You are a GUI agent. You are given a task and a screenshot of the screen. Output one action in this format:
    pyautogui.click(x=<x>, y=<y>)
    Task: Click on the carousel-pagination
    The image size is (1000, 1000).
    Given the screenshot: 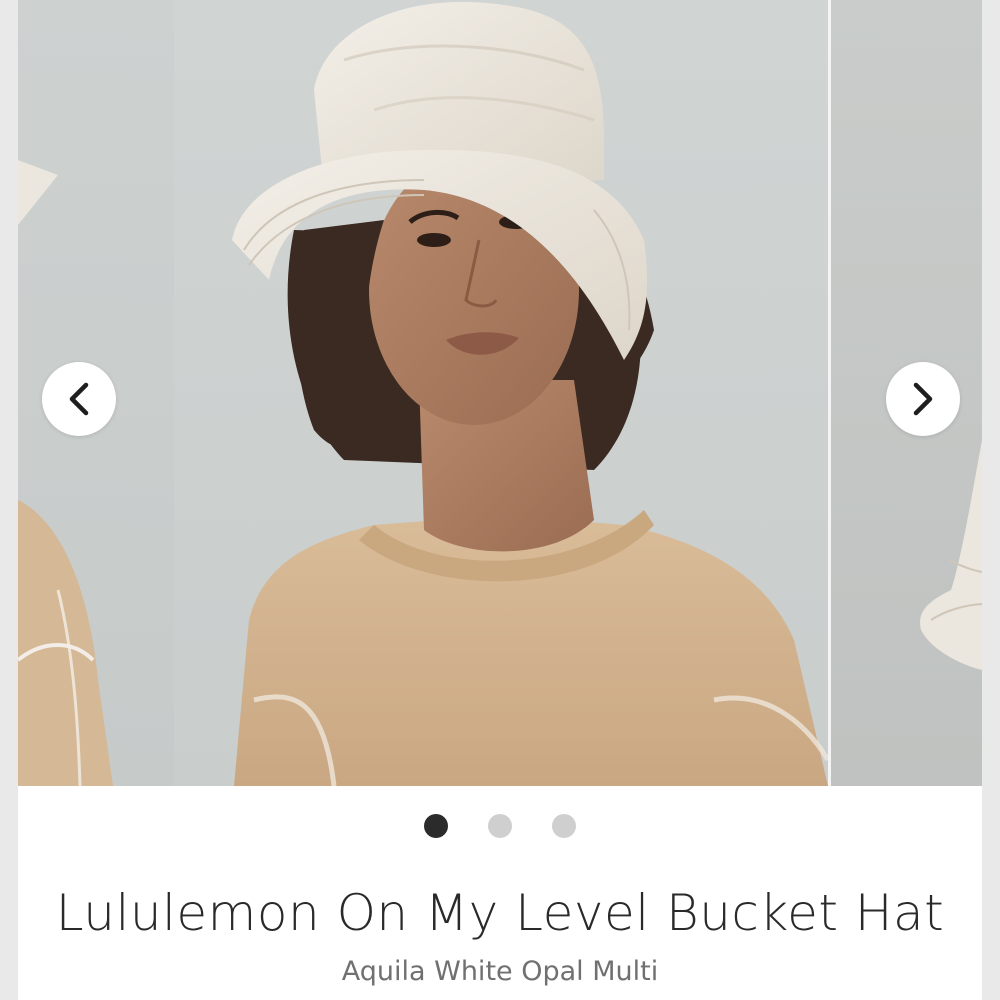 What is the action you would take?
    pyautogui.click(x=500, y=826)
    